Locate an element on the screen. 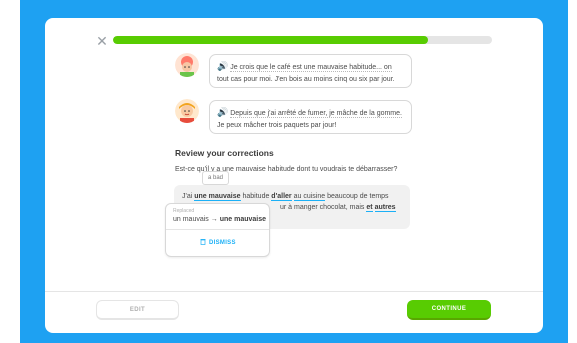 The height and width of the screenshot is (343, 577). answer-text: habitude is located at coordinates (256, 196).